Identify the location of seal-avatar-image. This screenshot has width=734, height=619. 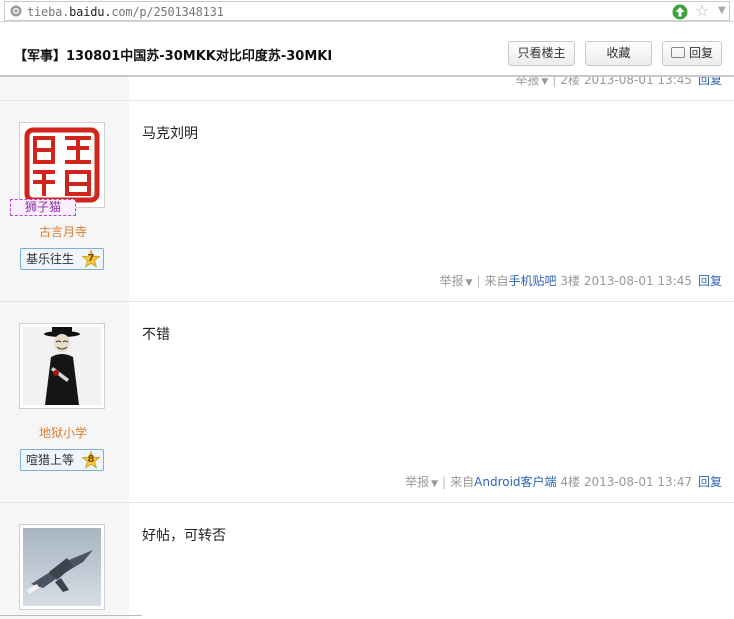
(62, 165).